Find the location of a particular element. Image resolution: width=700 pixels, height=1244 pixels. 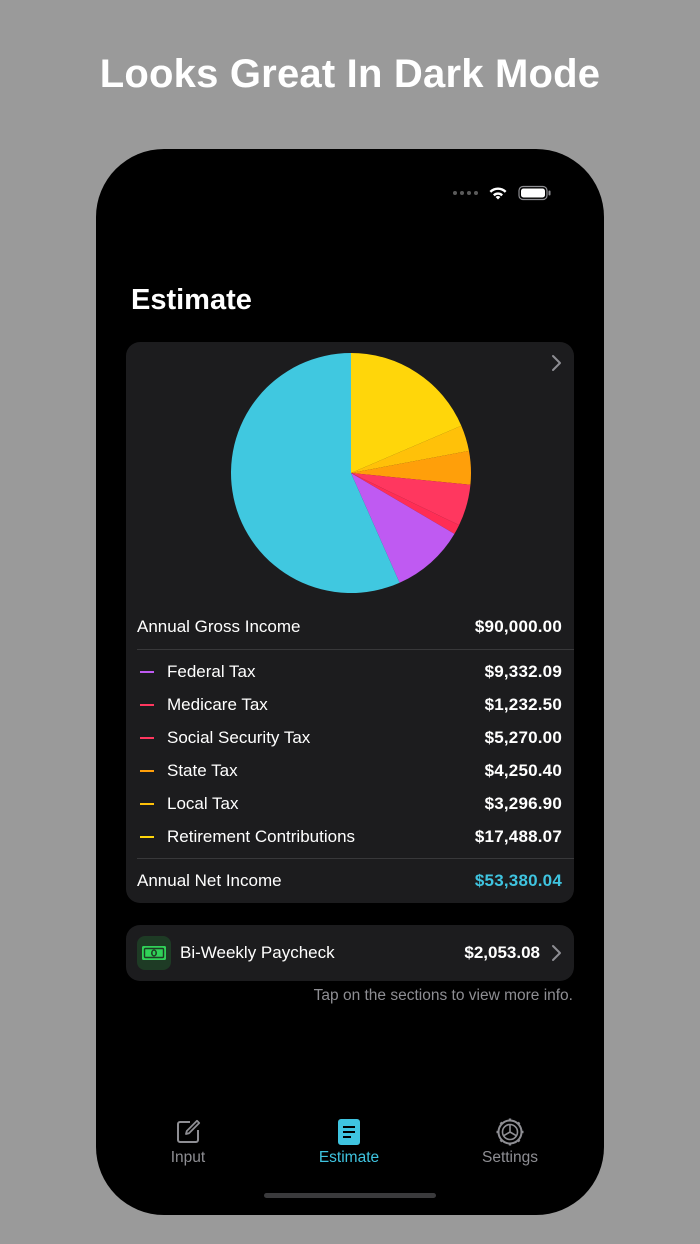

gross-income-label: Annual Gross Income is located at coordinates (219, 626).